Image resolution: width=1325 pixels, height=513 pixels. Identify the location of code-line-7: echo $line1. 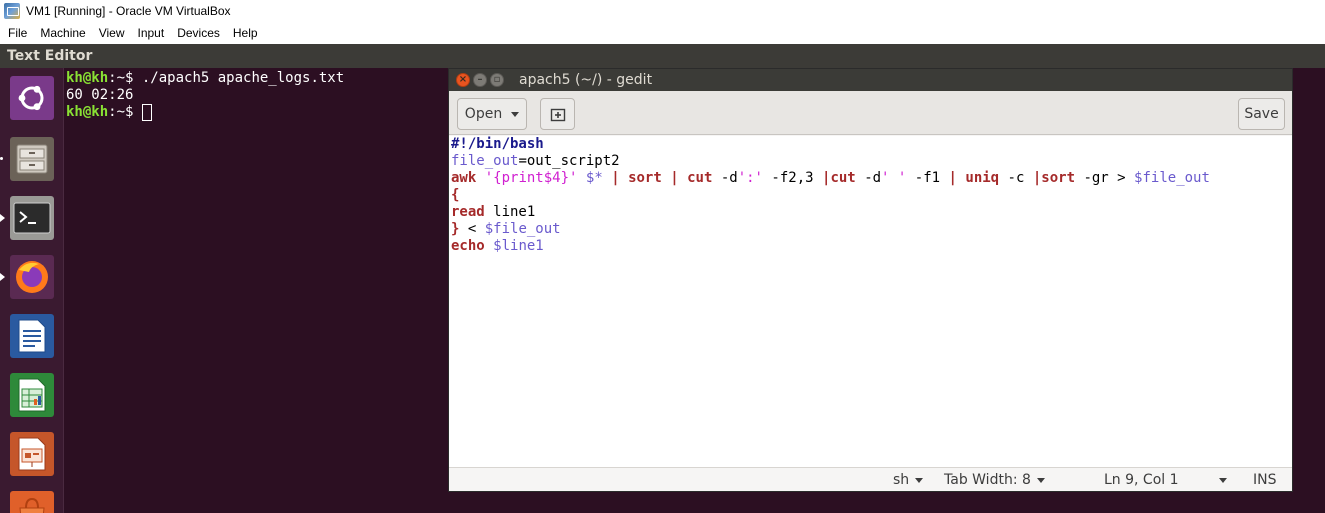
(497, 246).